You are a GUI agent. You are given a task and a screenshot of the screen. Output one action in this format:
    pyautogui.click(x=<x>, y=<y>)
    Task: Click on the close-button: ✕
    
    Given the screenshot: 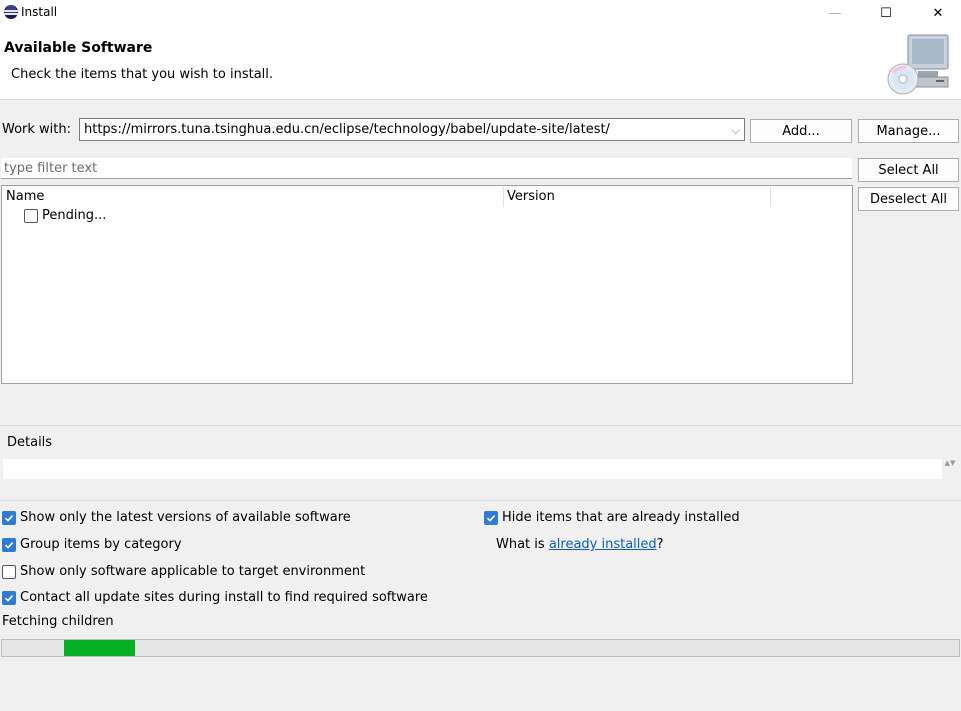 What is the action you would take?
    pyautogui.click(x=938, y=13)
    